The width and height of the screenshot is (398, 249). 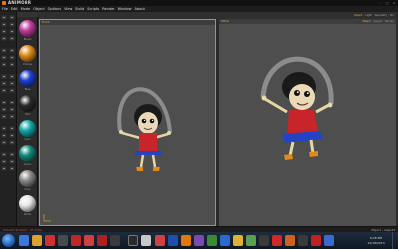 I want to click on misc-icon, so click(x=303, y=240).